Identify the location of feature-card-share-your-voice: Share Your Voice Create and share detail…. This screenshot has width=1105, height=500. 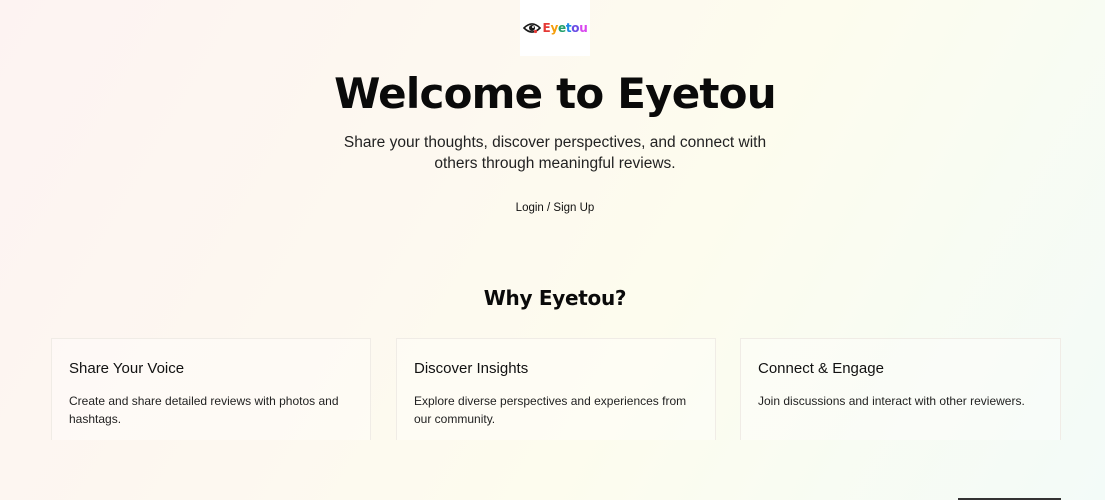
(211, 389).